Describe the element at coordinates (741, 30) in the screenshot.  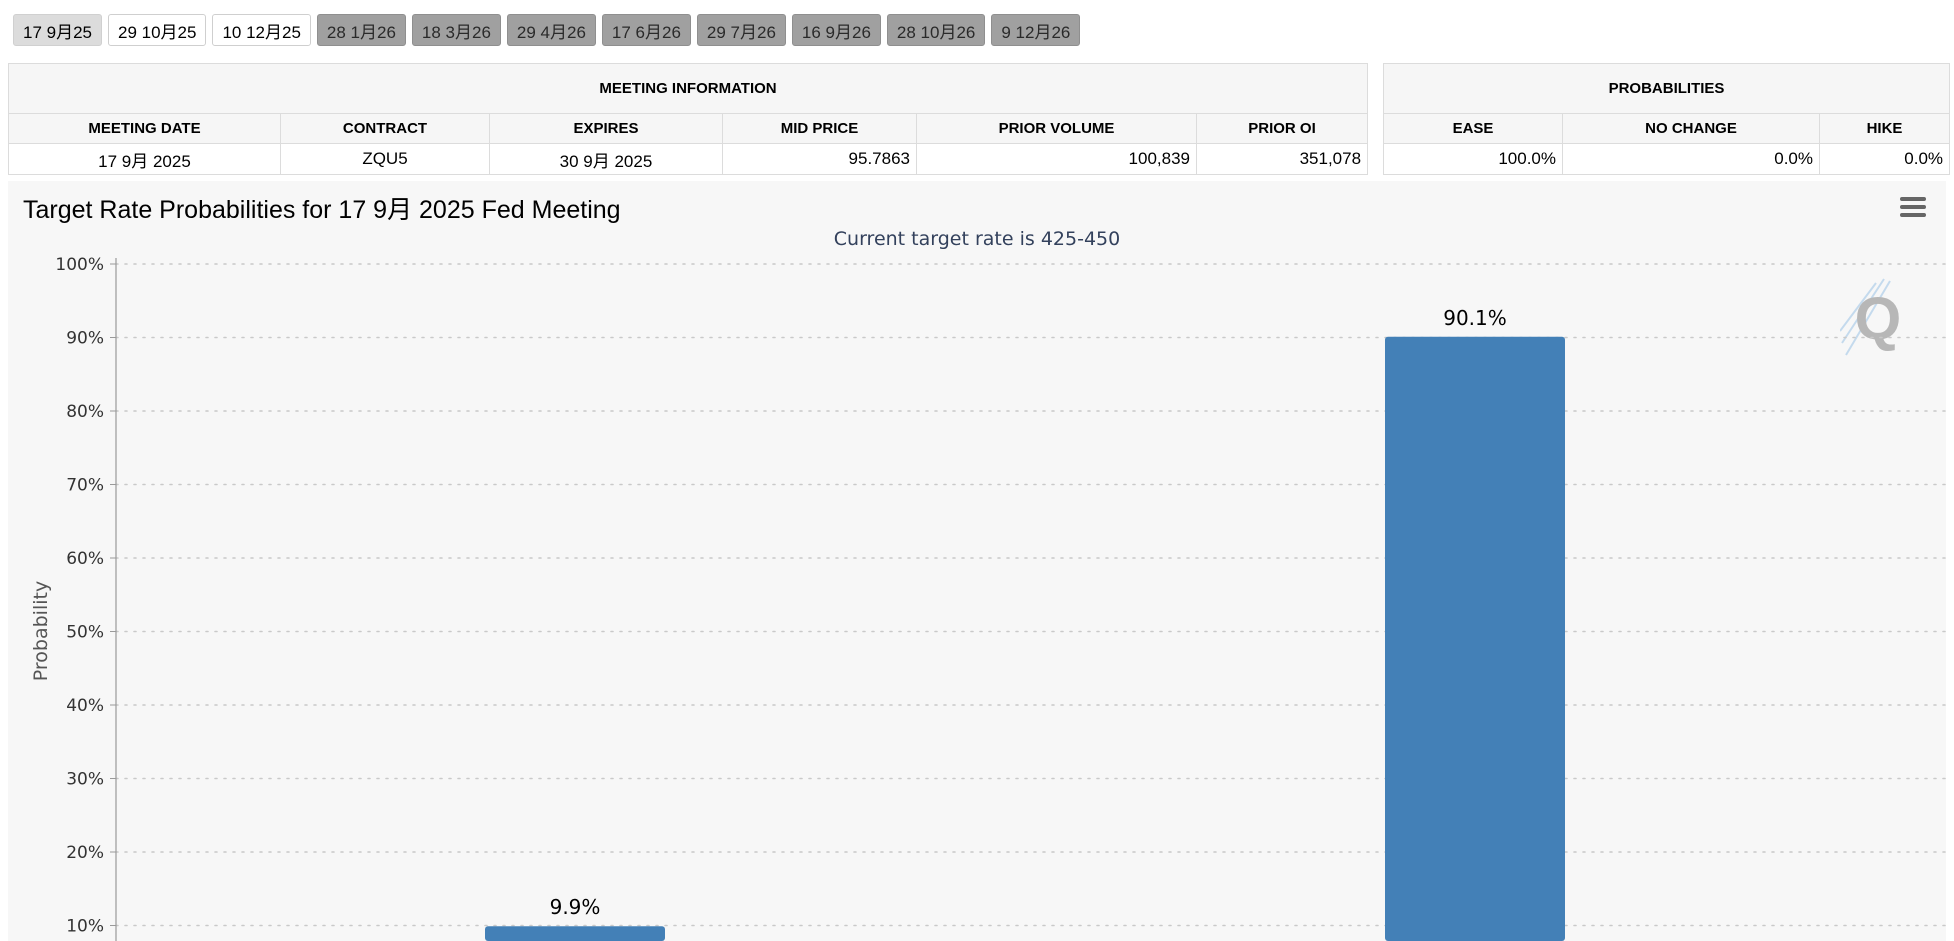
I see `tab-meeting-date: 29 7月26` at that location.